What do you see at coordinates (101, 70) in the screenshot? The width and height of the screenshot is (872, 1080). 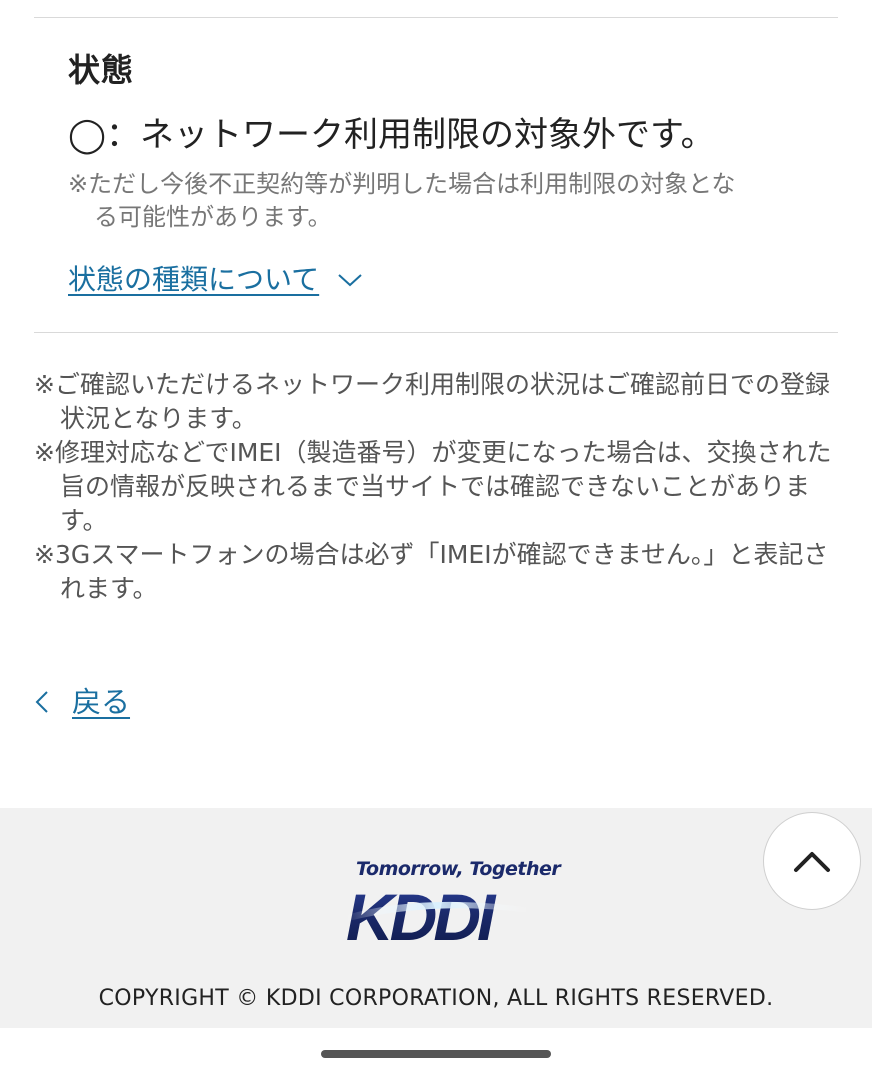 I see `status-heading: 状態` at bounding box center [101, 70].